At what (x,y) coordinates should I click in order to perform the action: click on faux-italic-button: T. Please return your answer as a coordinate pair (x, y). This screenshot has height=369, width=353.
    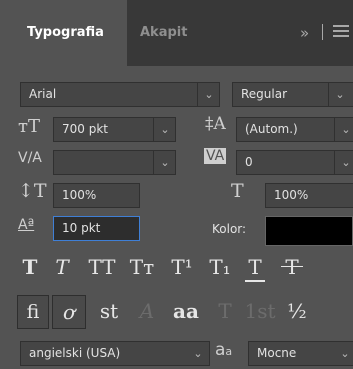
    Looking at the image, I should click on (62, 267).